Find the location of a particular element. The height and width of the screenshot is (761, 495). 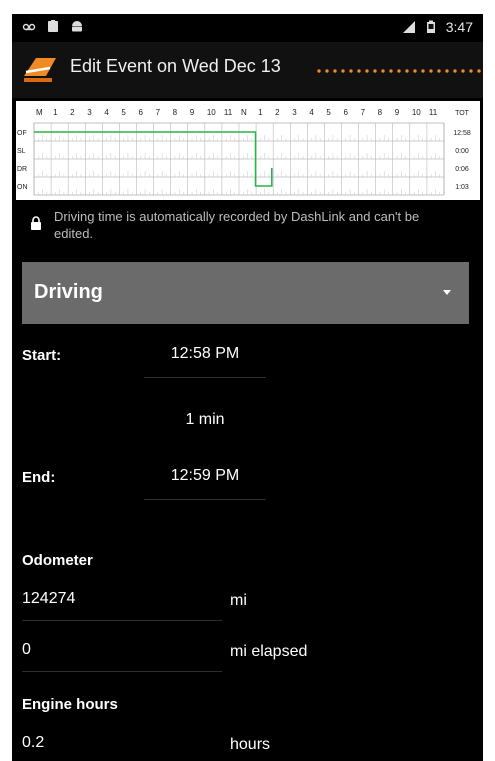

row-label-dr: DR is located at coordinates (22, 169).